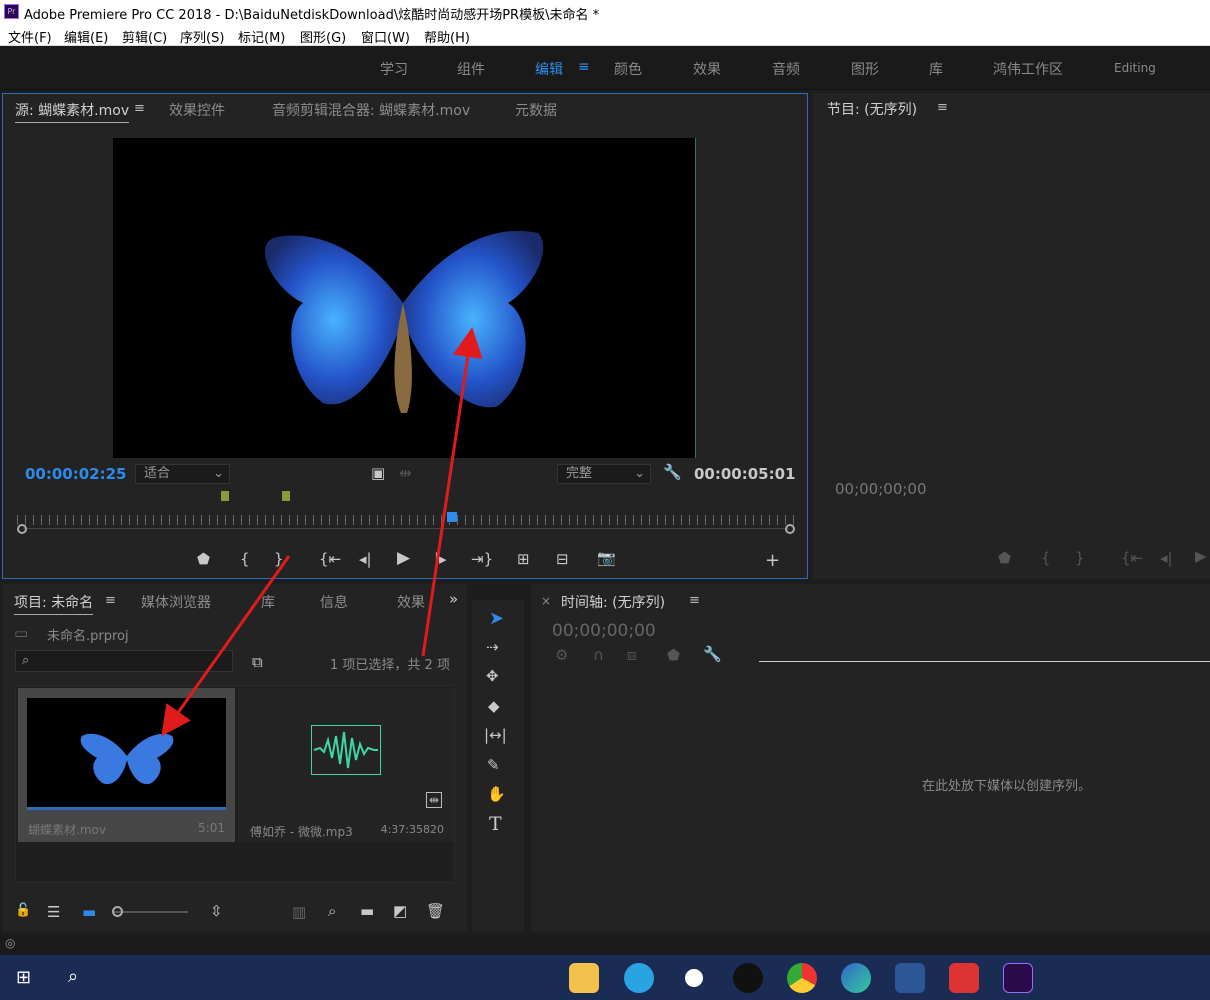  Describe the element at coordinates (73, 976) in the screenshot. I see `search-icon: ⌕` at that location.